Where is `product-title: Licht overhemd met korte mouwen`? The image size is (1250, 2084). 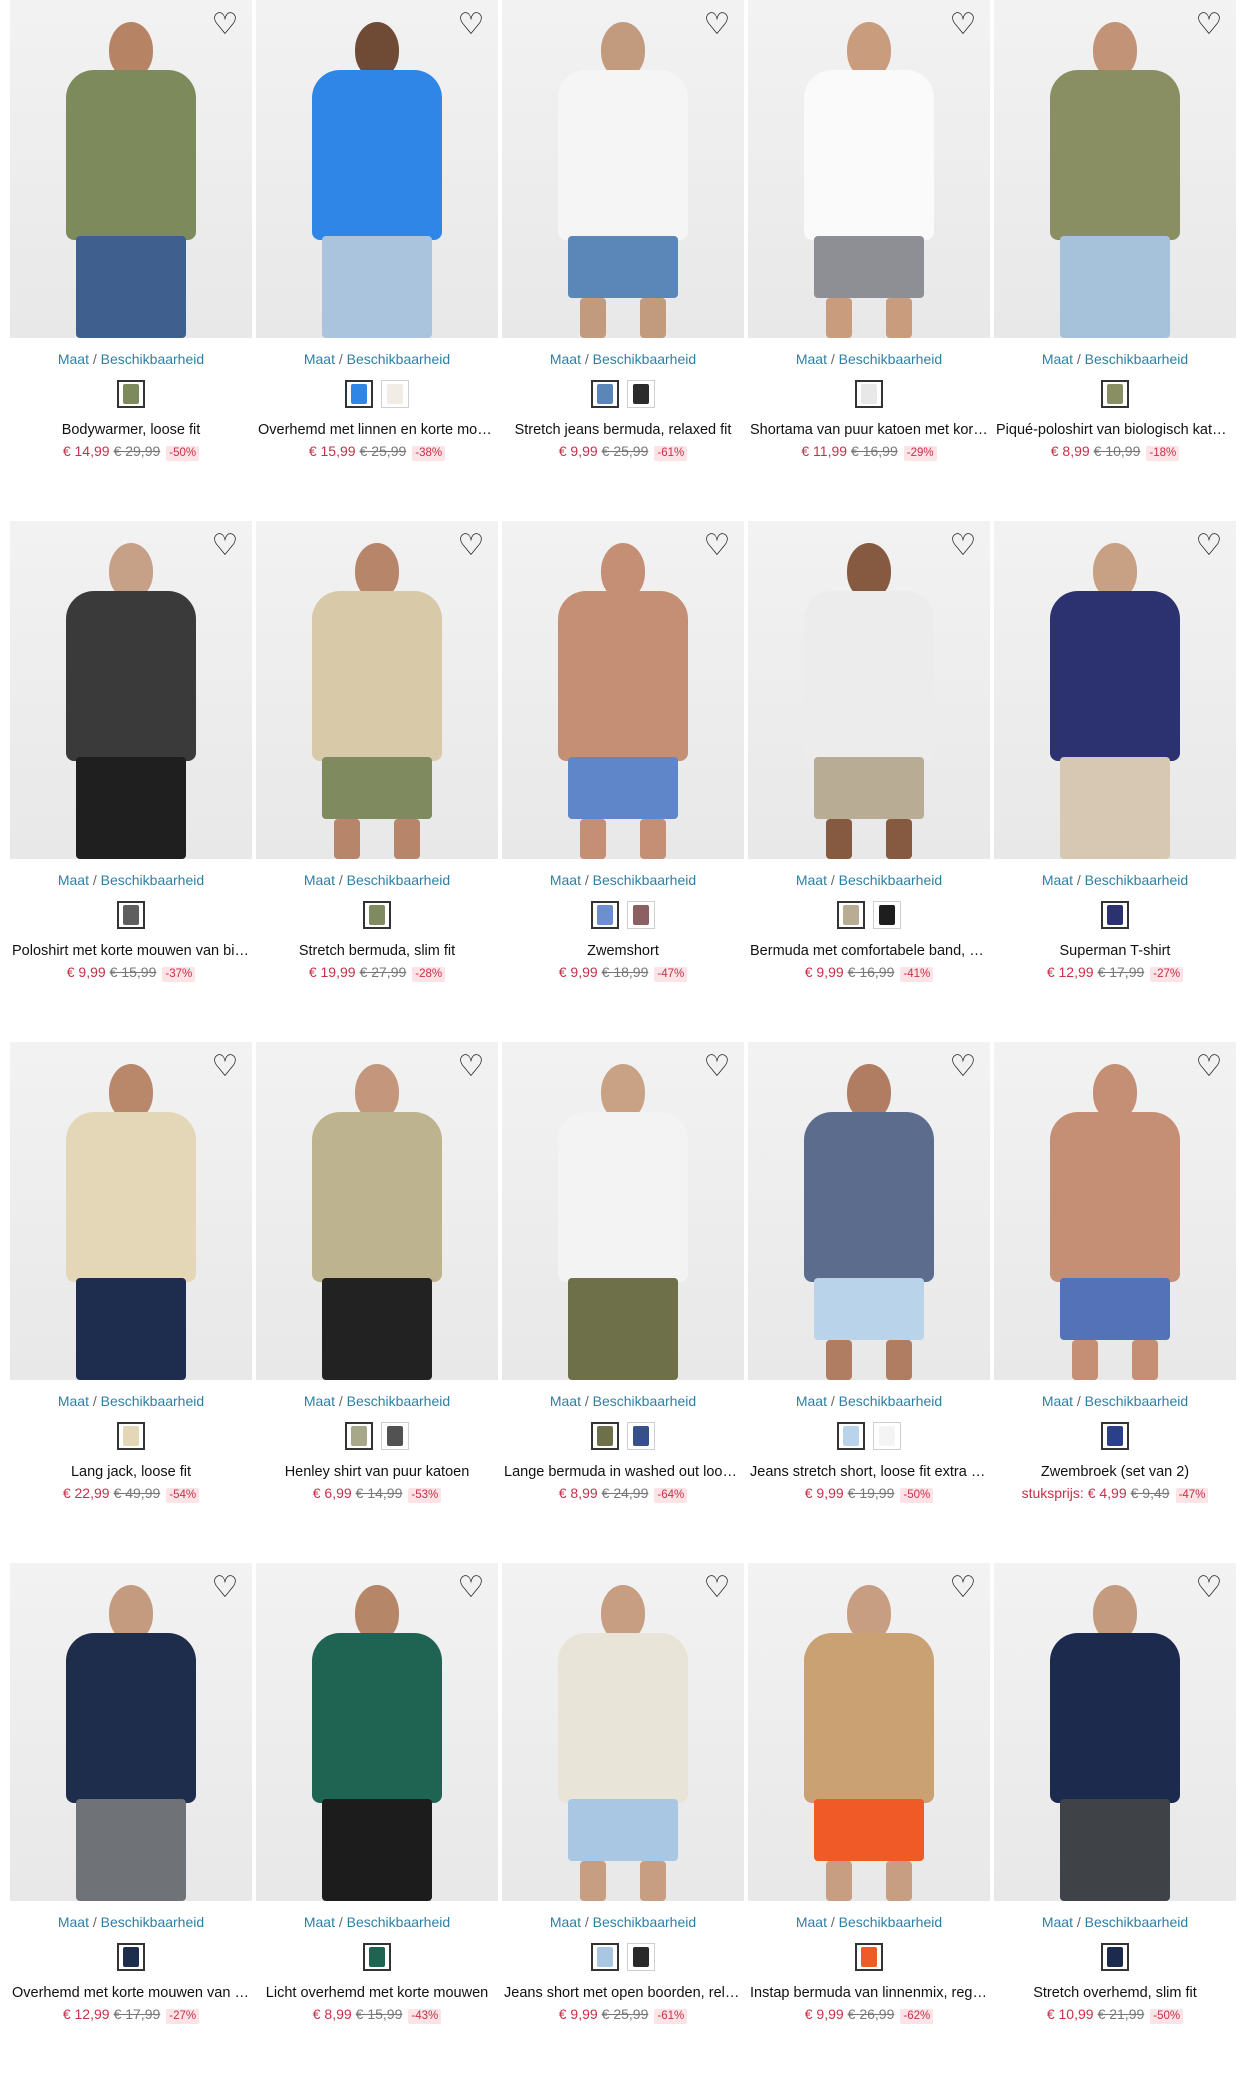
product-title: Licht overhemd met korte mouwen is located at coordinates (377, 1993).